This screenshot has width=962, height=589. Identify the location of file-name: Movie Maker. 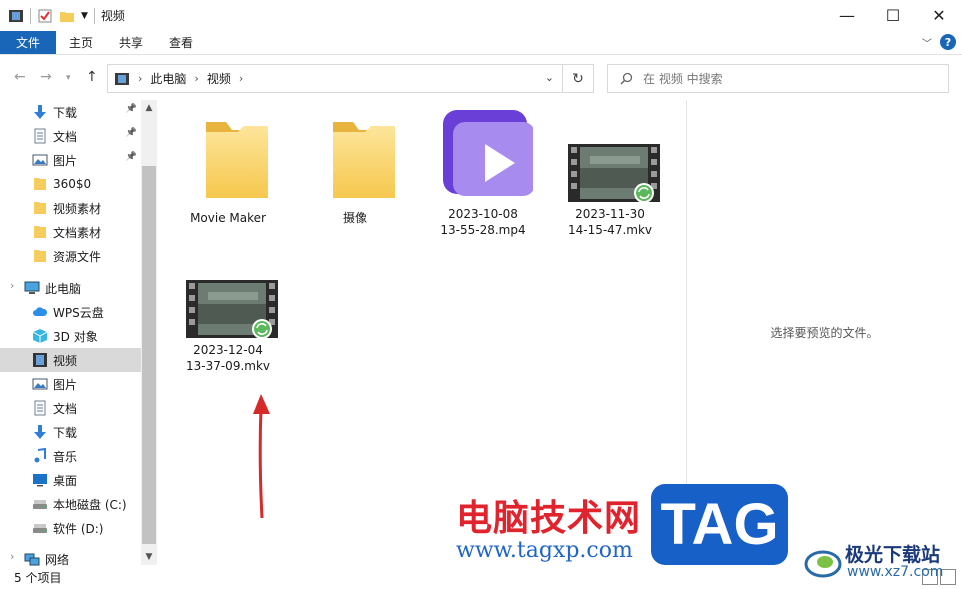
(228, 218).